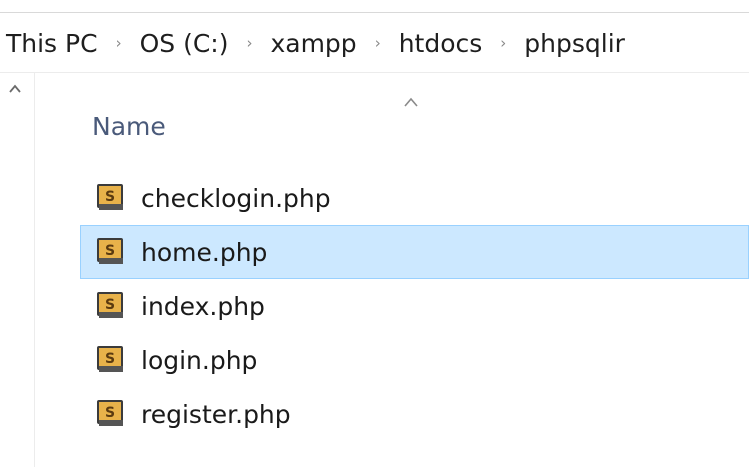 This screenshot has width=749, height=467. Describe the element at coordinates (414, 414) in the screenshot. I see `file-row-register: S register.php` at that location.